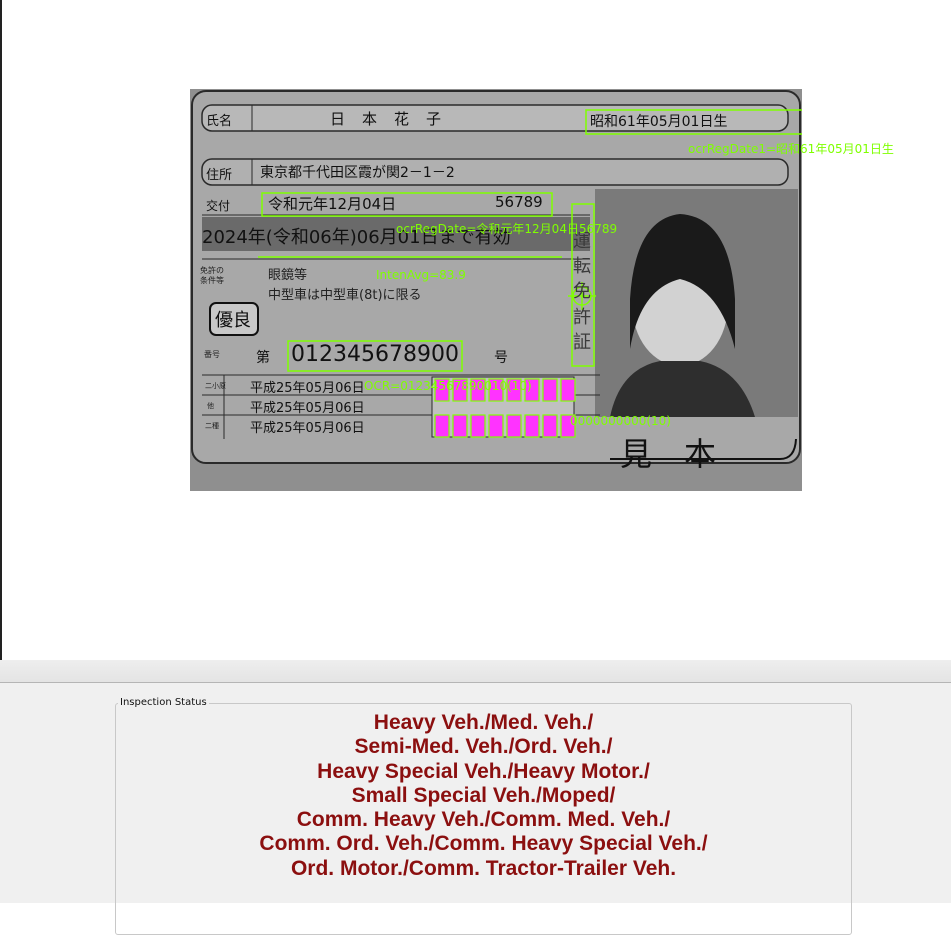 The width and height of the screenshot is (951, 935). What do you see at coordinates (483, 722) in the screenshot?
I see `status-line: Heavy Veh./Med. Veh./` at bounding box center [483, 722].